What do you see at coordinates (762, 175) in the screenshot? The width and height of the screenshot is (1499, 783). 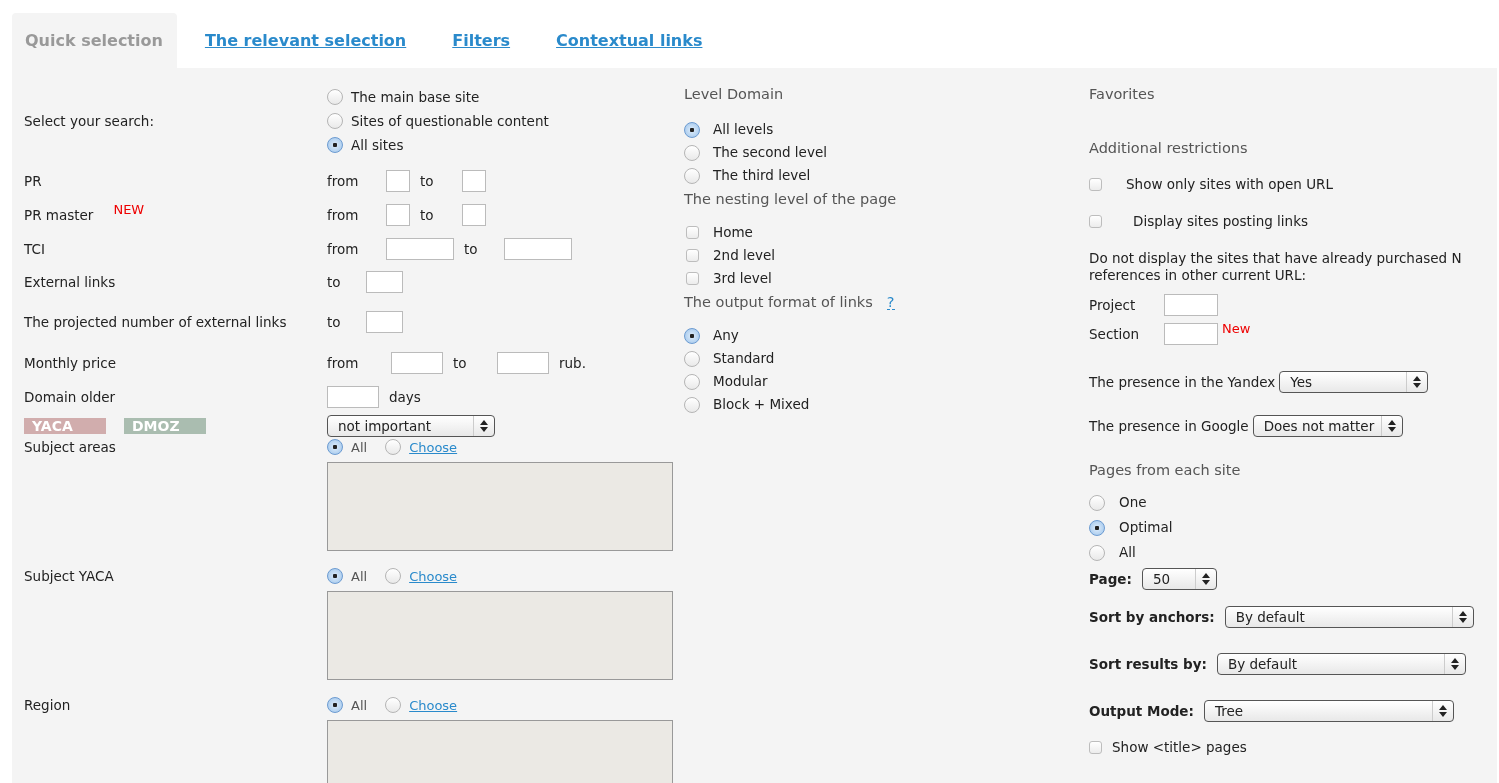 I see `option-label: The third level` at bounding box center [762, 175].